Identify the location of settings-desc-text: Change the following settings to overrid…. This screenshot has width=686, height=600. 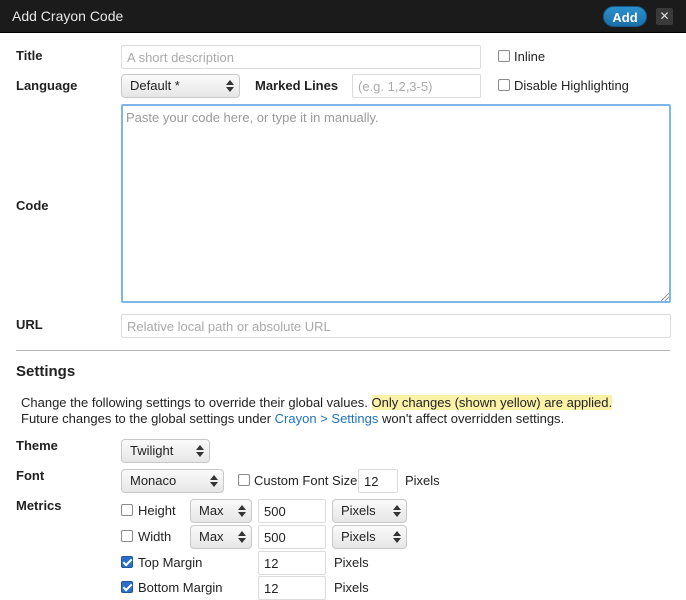
(196, 402).